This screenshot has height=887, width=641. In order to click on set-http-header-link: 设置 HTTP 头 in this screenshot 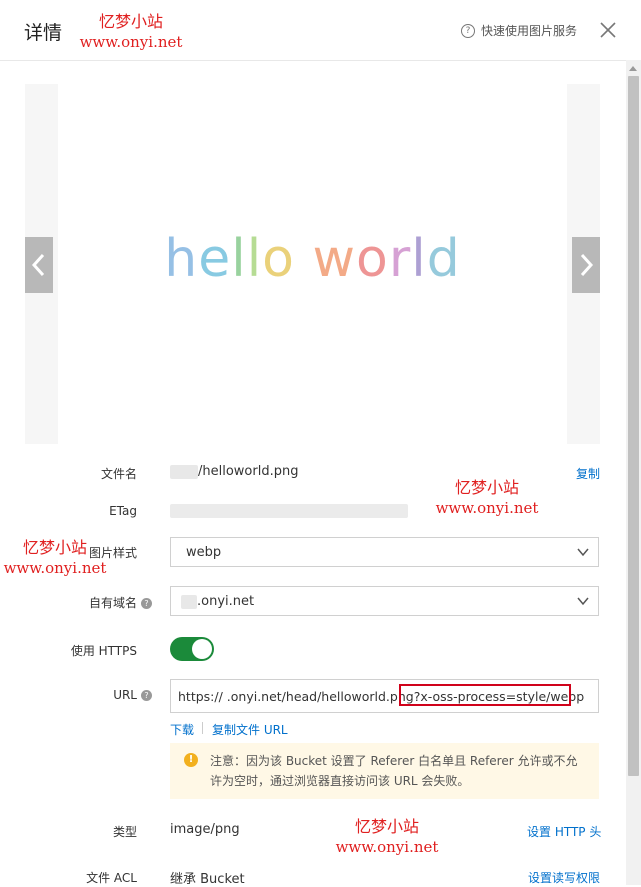, I will do `click(564, 831)`.